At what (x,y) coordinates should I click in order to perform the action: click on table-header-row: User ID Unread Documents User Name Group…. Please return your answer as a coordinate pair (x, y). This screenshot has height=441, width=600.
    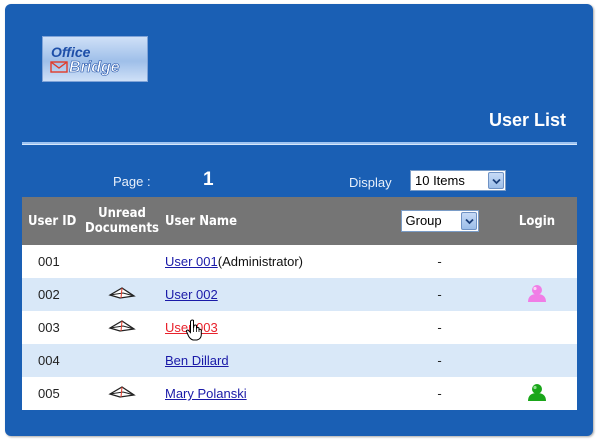
    Looking at the image, I should click on (299, 221).